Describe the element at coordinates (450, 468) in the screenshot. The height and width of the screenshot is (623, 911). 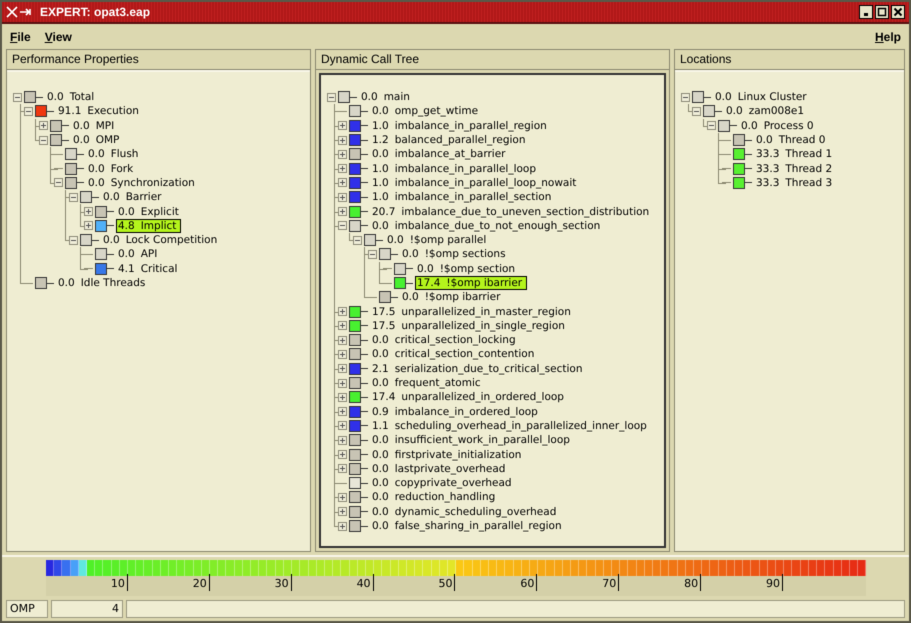
I see `tree-node-label: lastprivate_overhead` at that location.